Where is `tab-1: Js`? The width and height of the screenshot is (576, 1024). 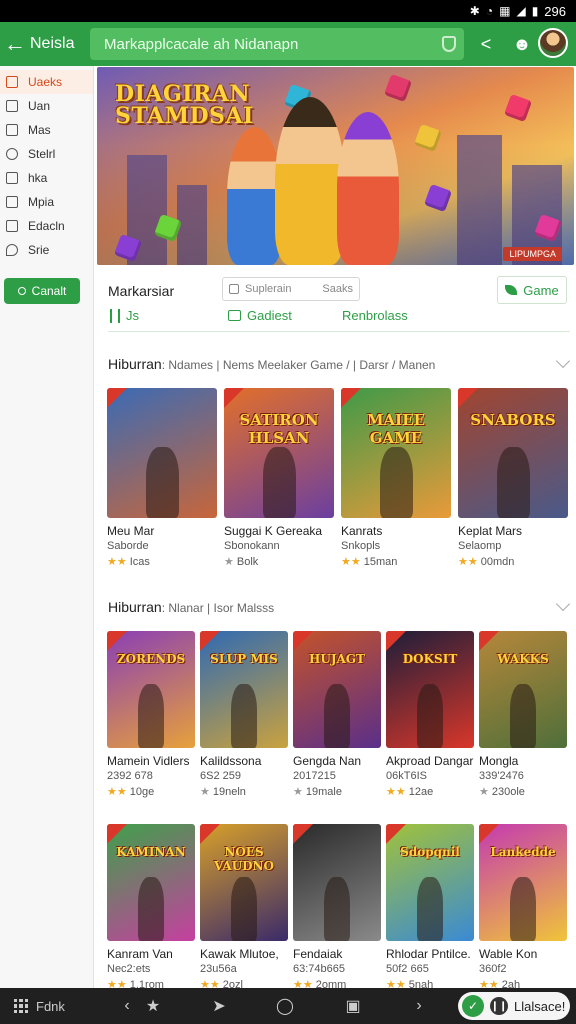
tab-1: Js is located at coordinates (124, 315).